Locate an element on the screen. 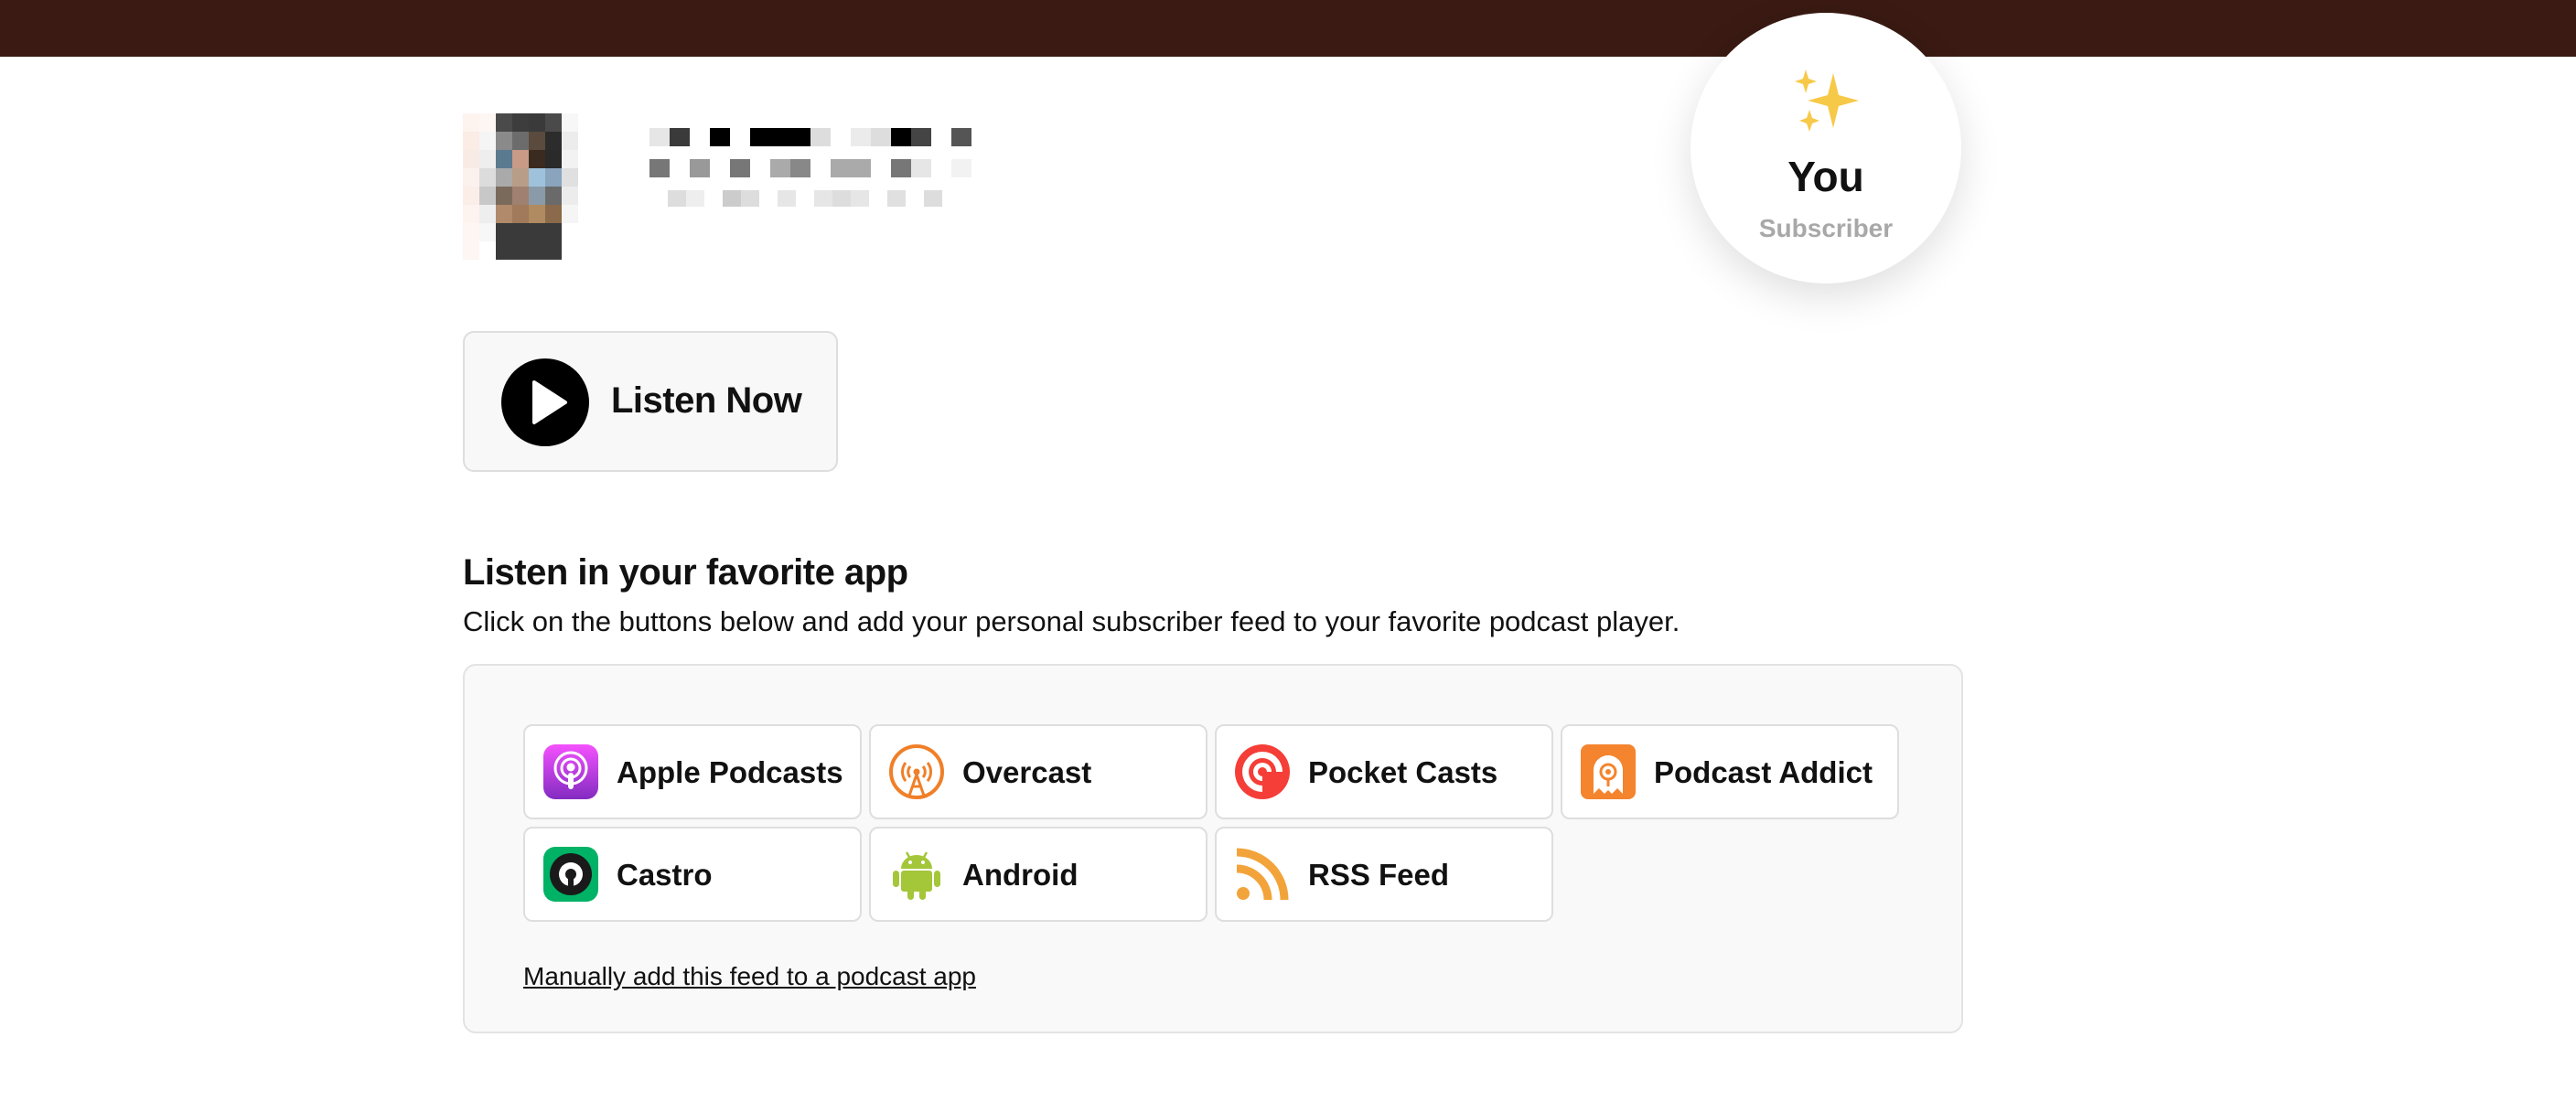 The width and height of the screenshot is (2576, 1112). apple-podcasts-label: Apple Podcasts is located at coordinates (730, 772).